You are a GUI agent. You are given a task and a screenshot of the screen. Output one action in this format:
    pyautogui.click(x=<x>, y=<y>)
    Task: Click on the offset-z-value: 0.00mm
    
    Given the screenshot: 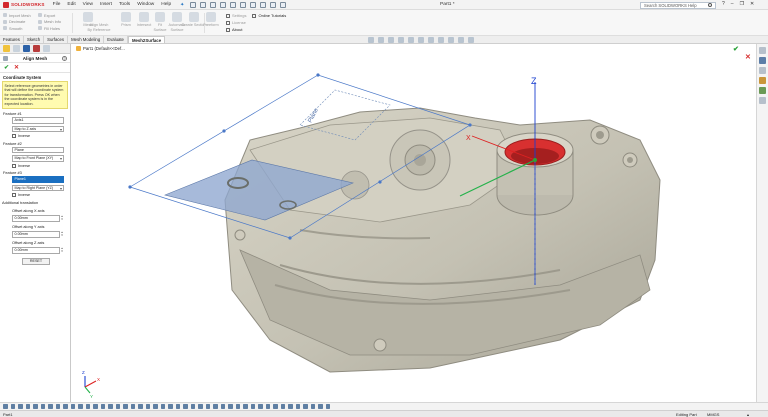 What is the action you would take?
    pyautogui.click(x=36, y=250)
    